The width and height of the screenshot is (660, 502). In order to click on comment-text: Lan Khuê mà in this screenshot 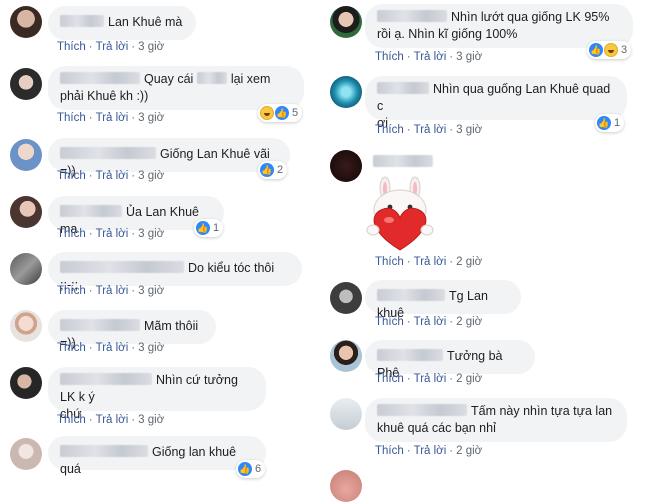, I will do `click(145, 22)`.